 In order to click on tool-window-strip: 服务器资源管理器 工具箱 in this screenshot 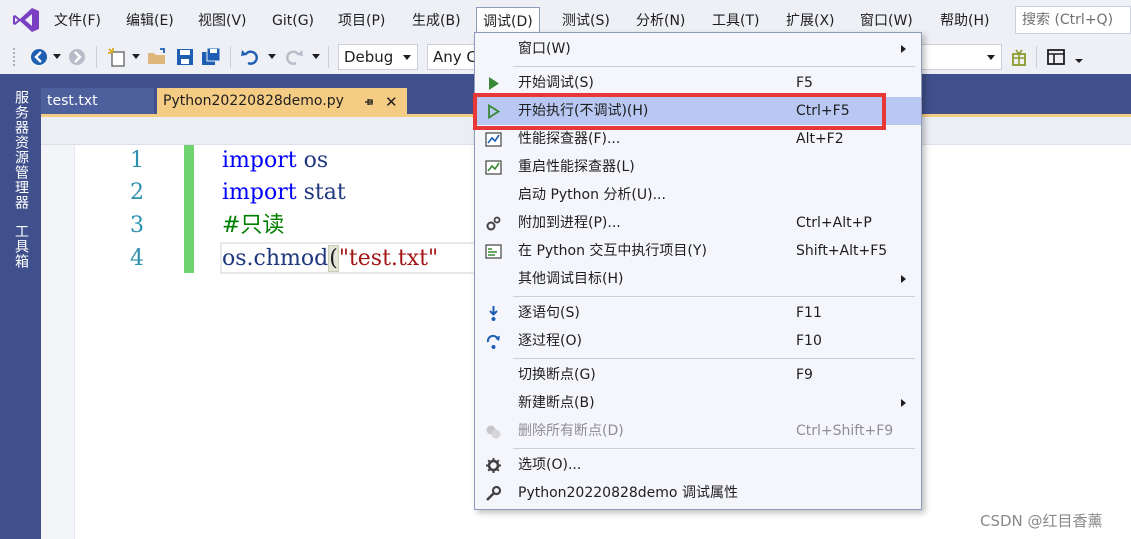, I will do `click(20, 310)`.